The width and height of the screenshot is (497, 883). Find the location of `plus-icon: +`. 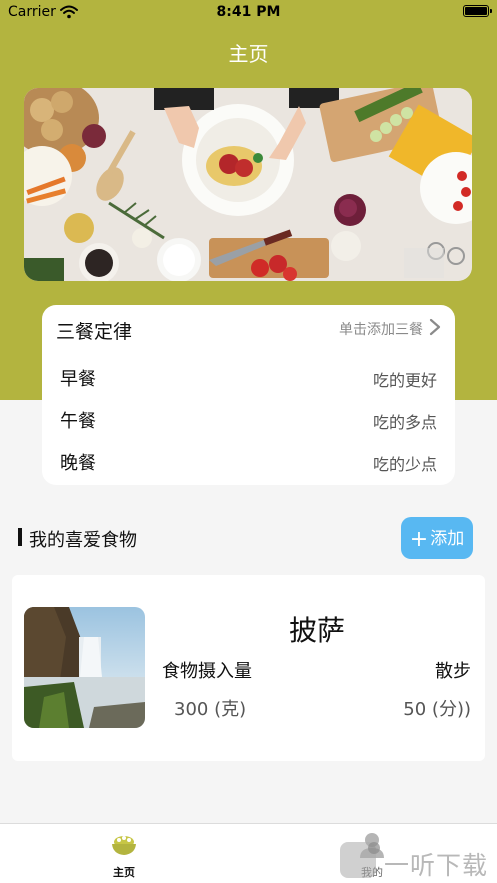

plus-icon: + is located at coordinates (419, 539).